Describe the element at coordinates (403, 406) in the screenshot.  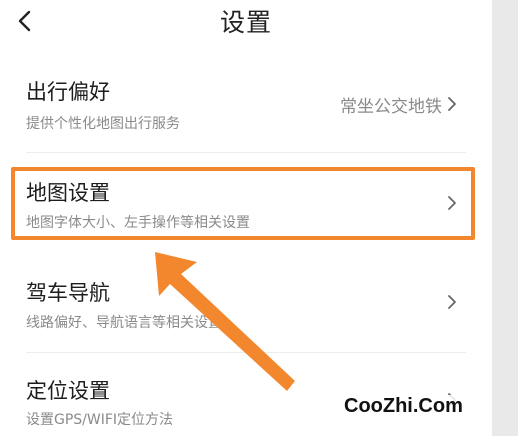
I see `watermark: CooZhi.Com` at that location.